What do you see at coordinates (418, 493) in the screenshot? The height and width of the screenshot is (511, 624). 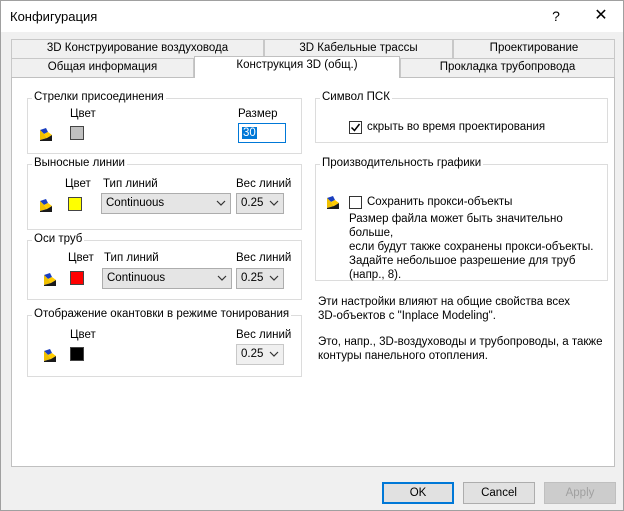 I see `ok-button: OK` at bounding box center [418, 493].